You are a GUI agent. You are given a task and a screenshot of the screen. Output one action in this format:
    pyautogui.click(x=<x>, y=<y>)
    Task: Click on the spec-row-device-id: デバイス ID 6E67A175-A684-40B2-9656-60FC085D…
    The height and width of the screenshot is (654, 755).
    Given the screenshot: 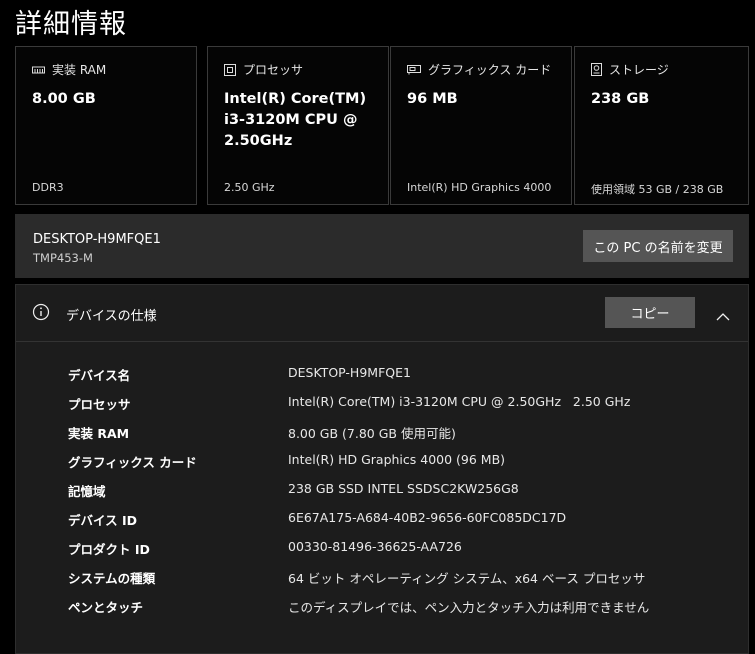 What is the action you would take?
    pyautogui.click(x=382, y=520)
    